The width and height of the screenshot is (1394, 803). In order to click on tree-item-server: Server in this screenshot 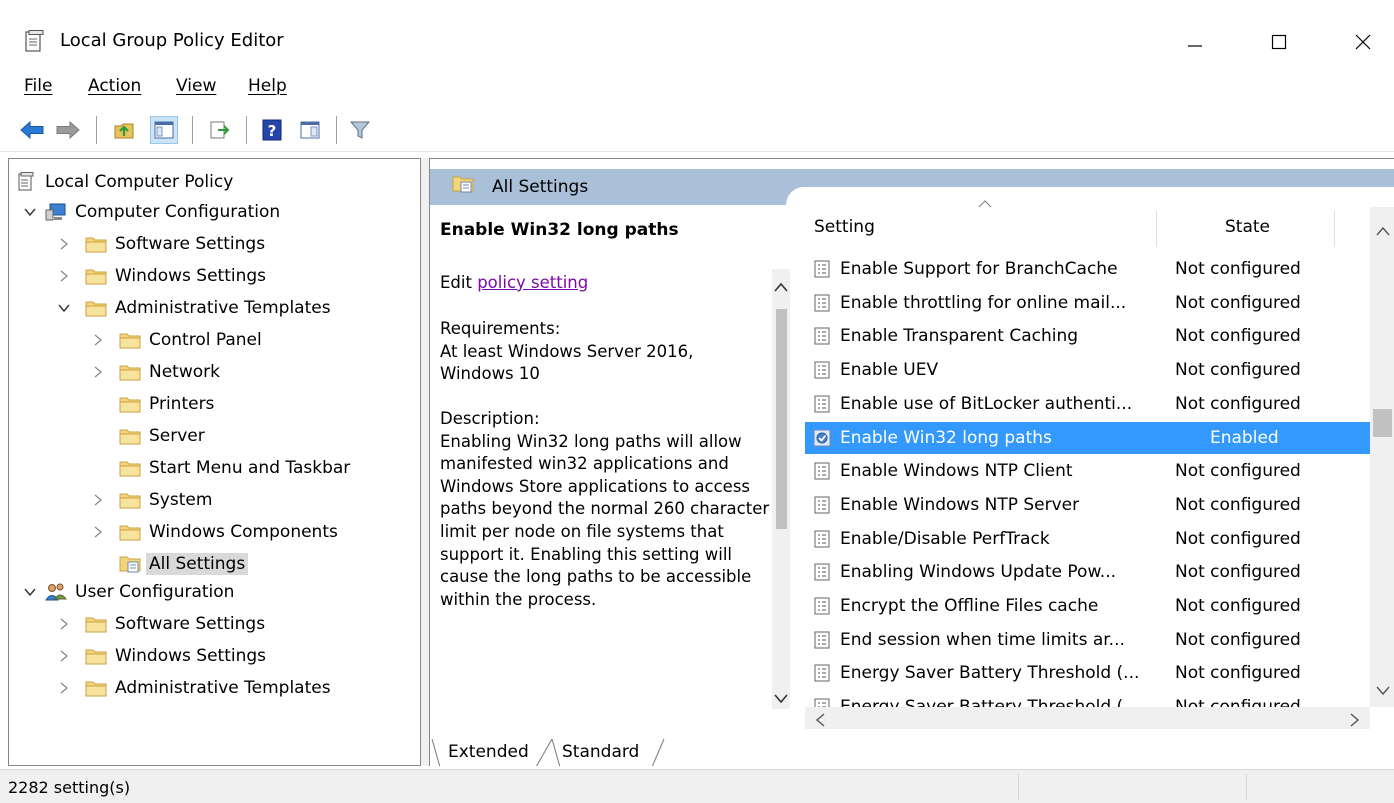, I will do `click(162, 436)`.